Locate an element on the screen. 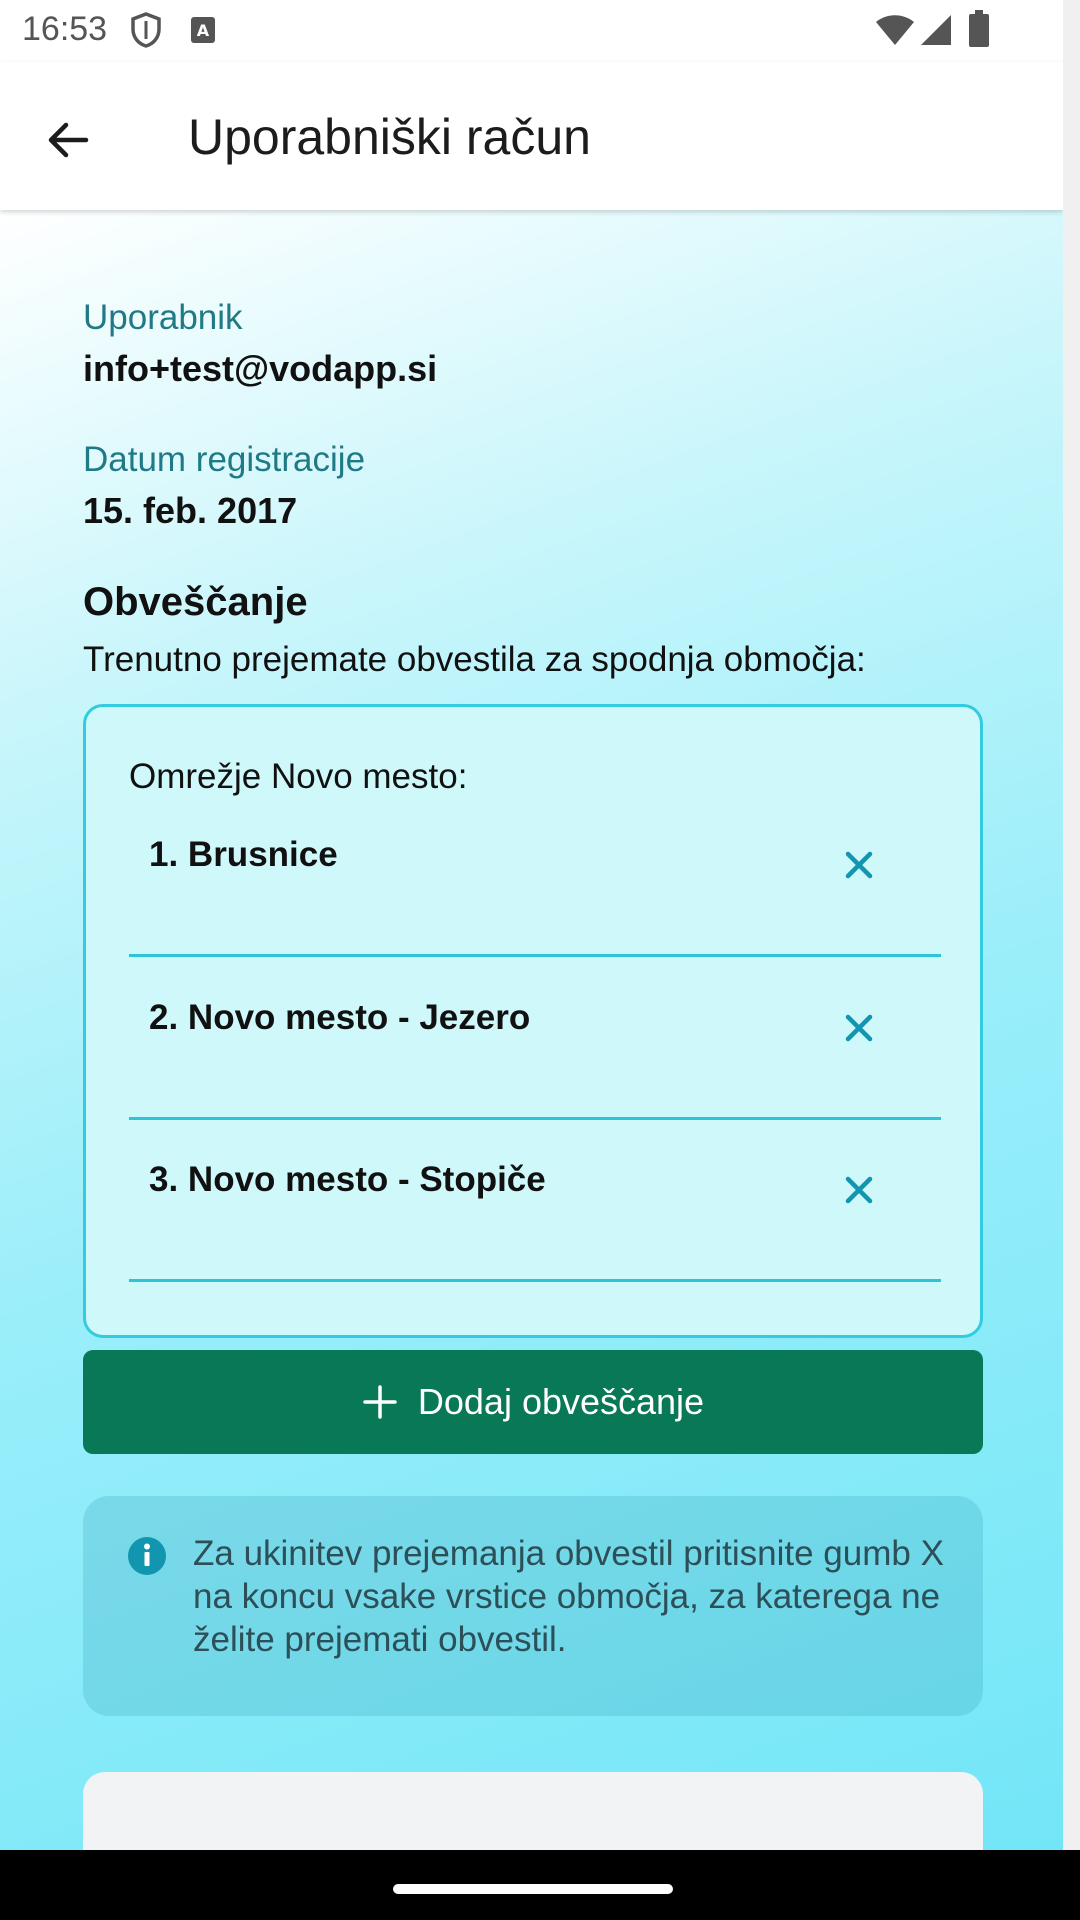 The image size is (1080, 1920). home-handle is located at coordinates (533, 1889).